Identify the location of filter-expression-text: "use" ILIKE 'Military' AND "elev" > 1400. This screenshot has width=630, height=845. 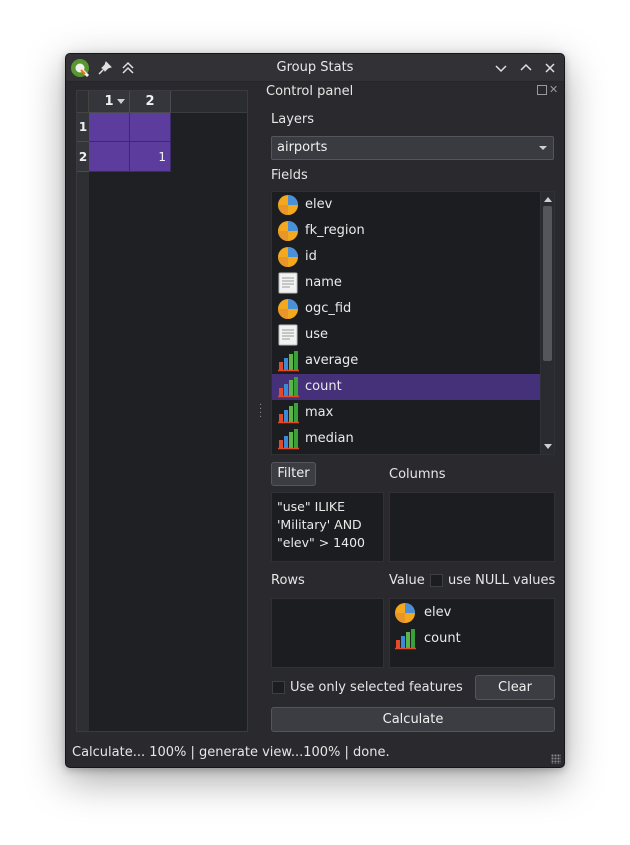
(321, 524).